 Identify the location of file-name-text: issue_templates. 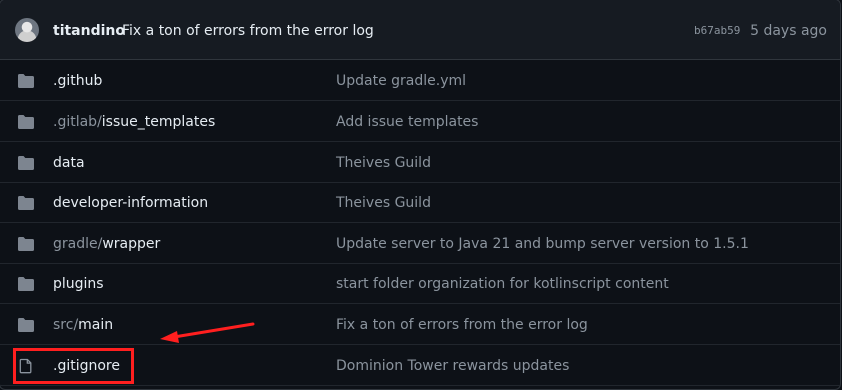
(158, 122).